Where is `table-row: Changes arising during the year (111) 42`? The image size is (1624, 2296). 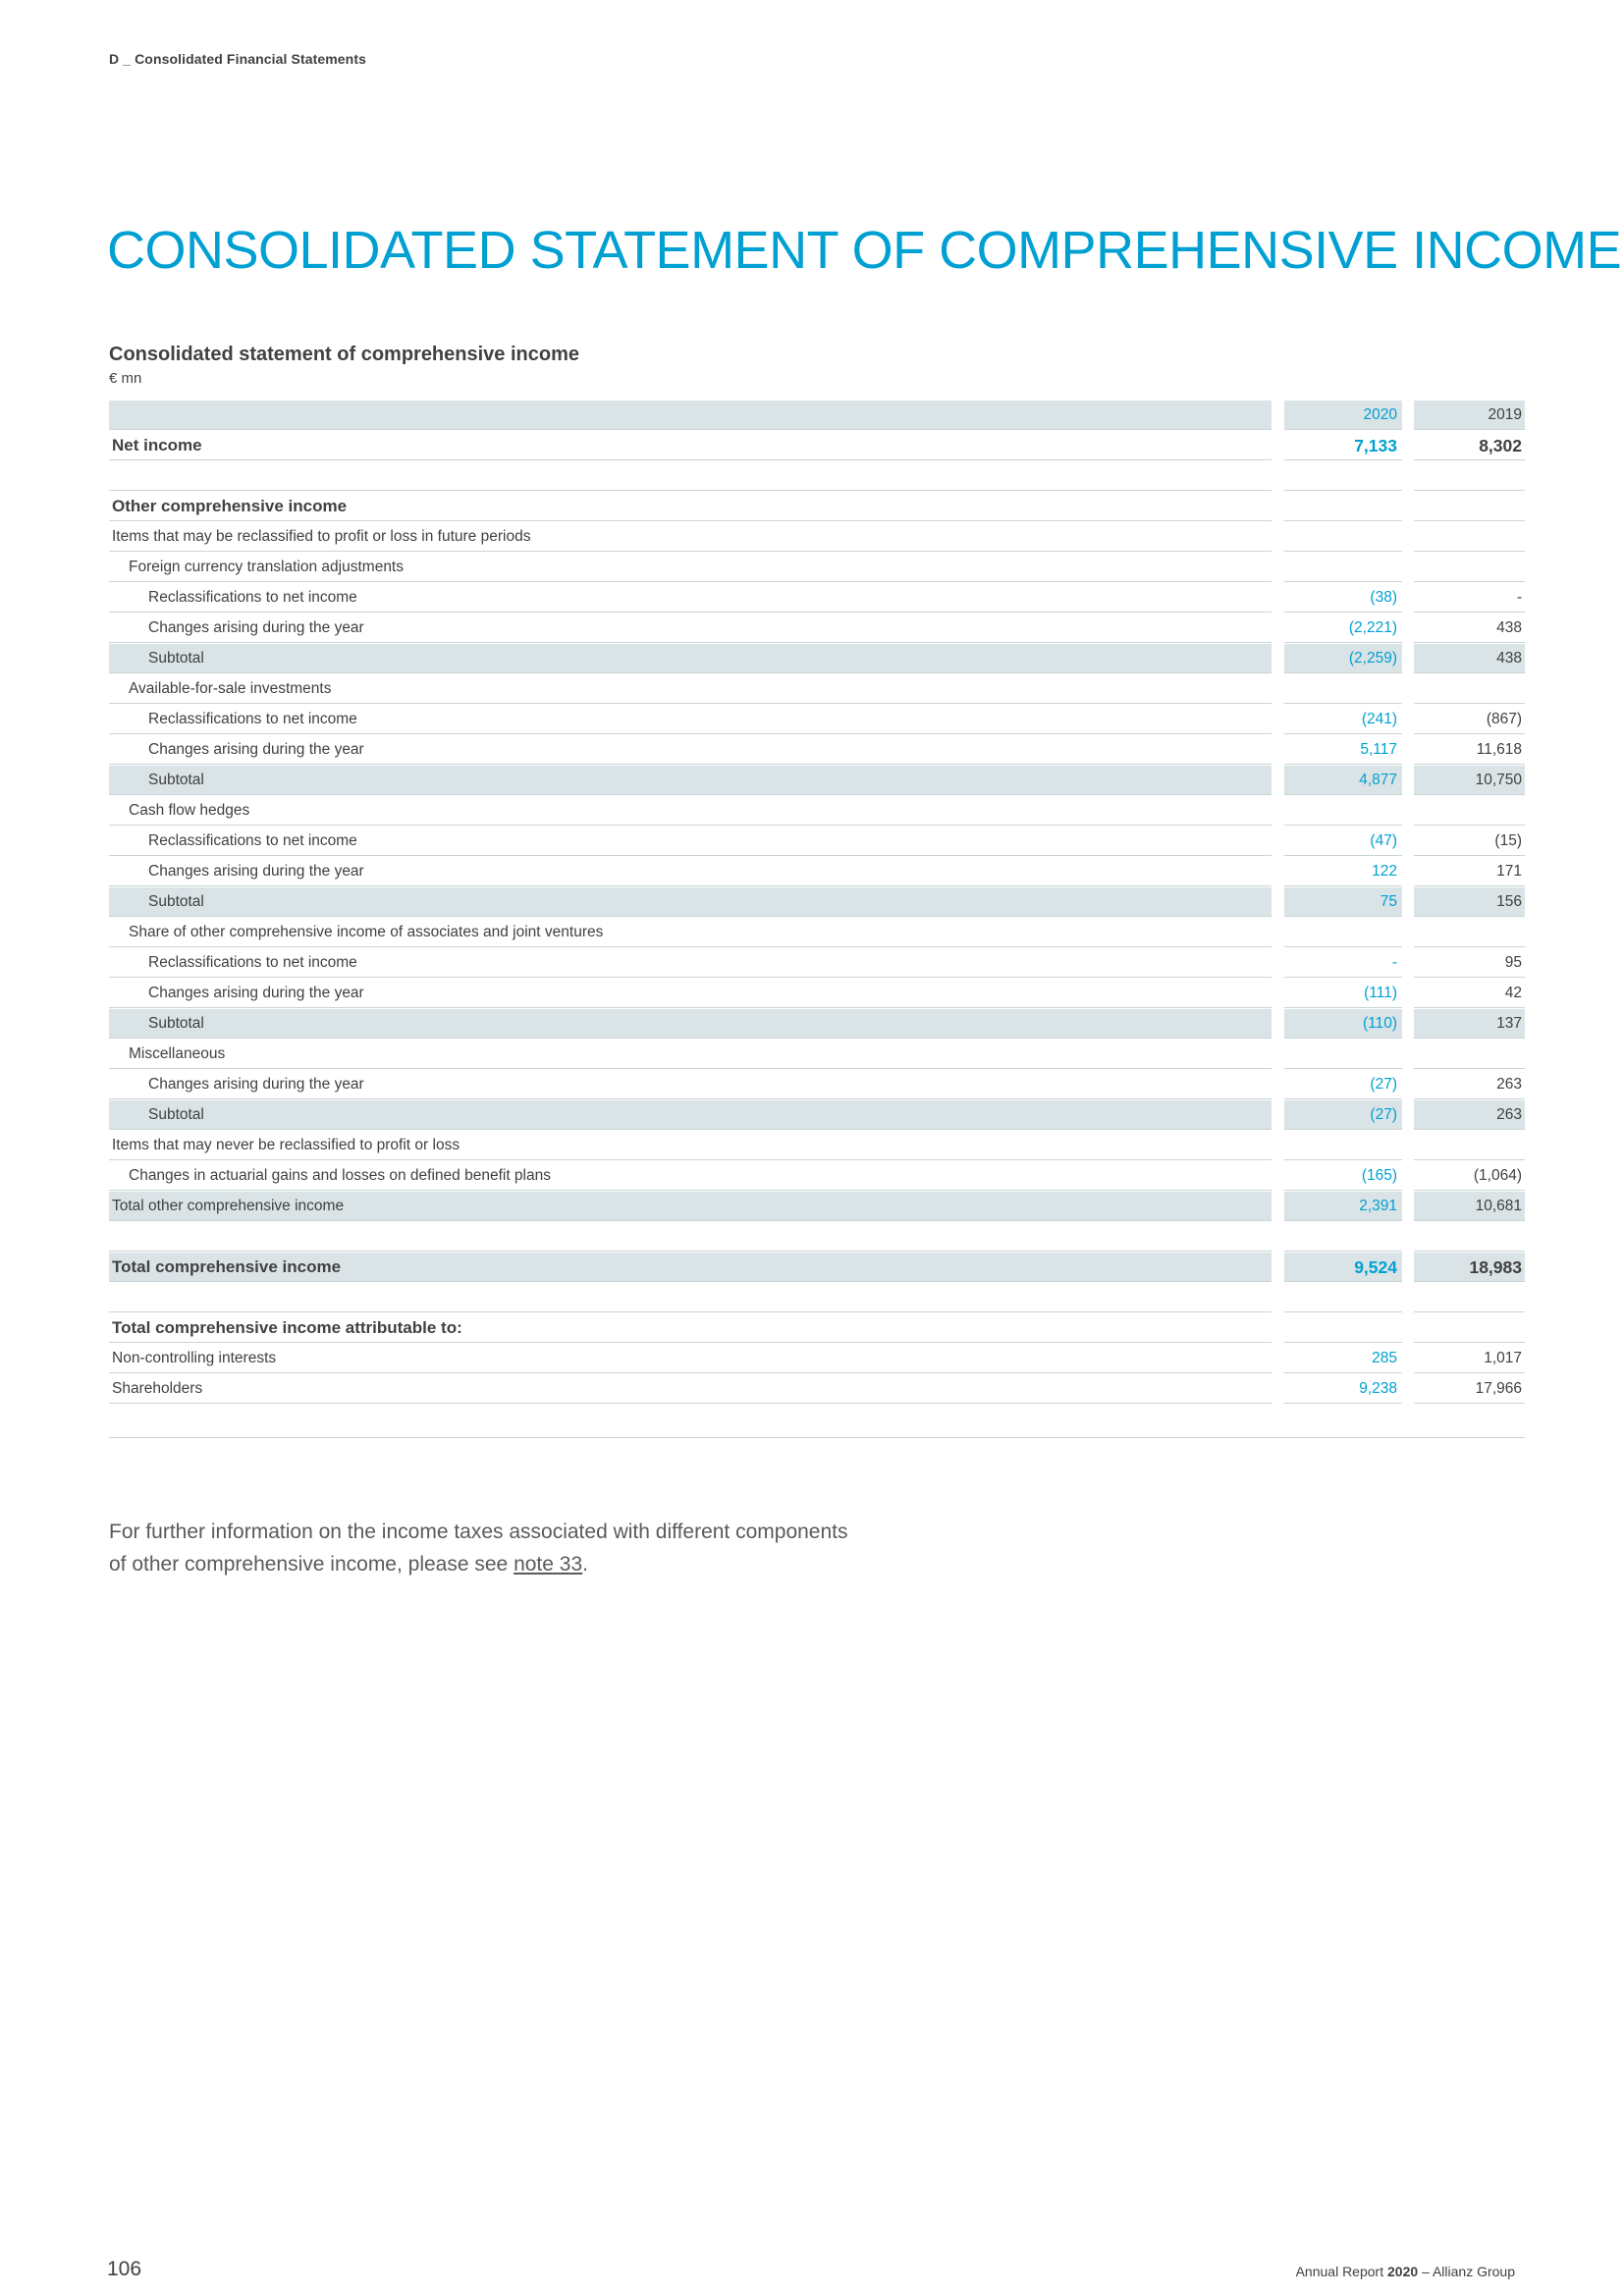 table-row: Changes arising during the year (111) 42 is located at coordinates (817, 994).